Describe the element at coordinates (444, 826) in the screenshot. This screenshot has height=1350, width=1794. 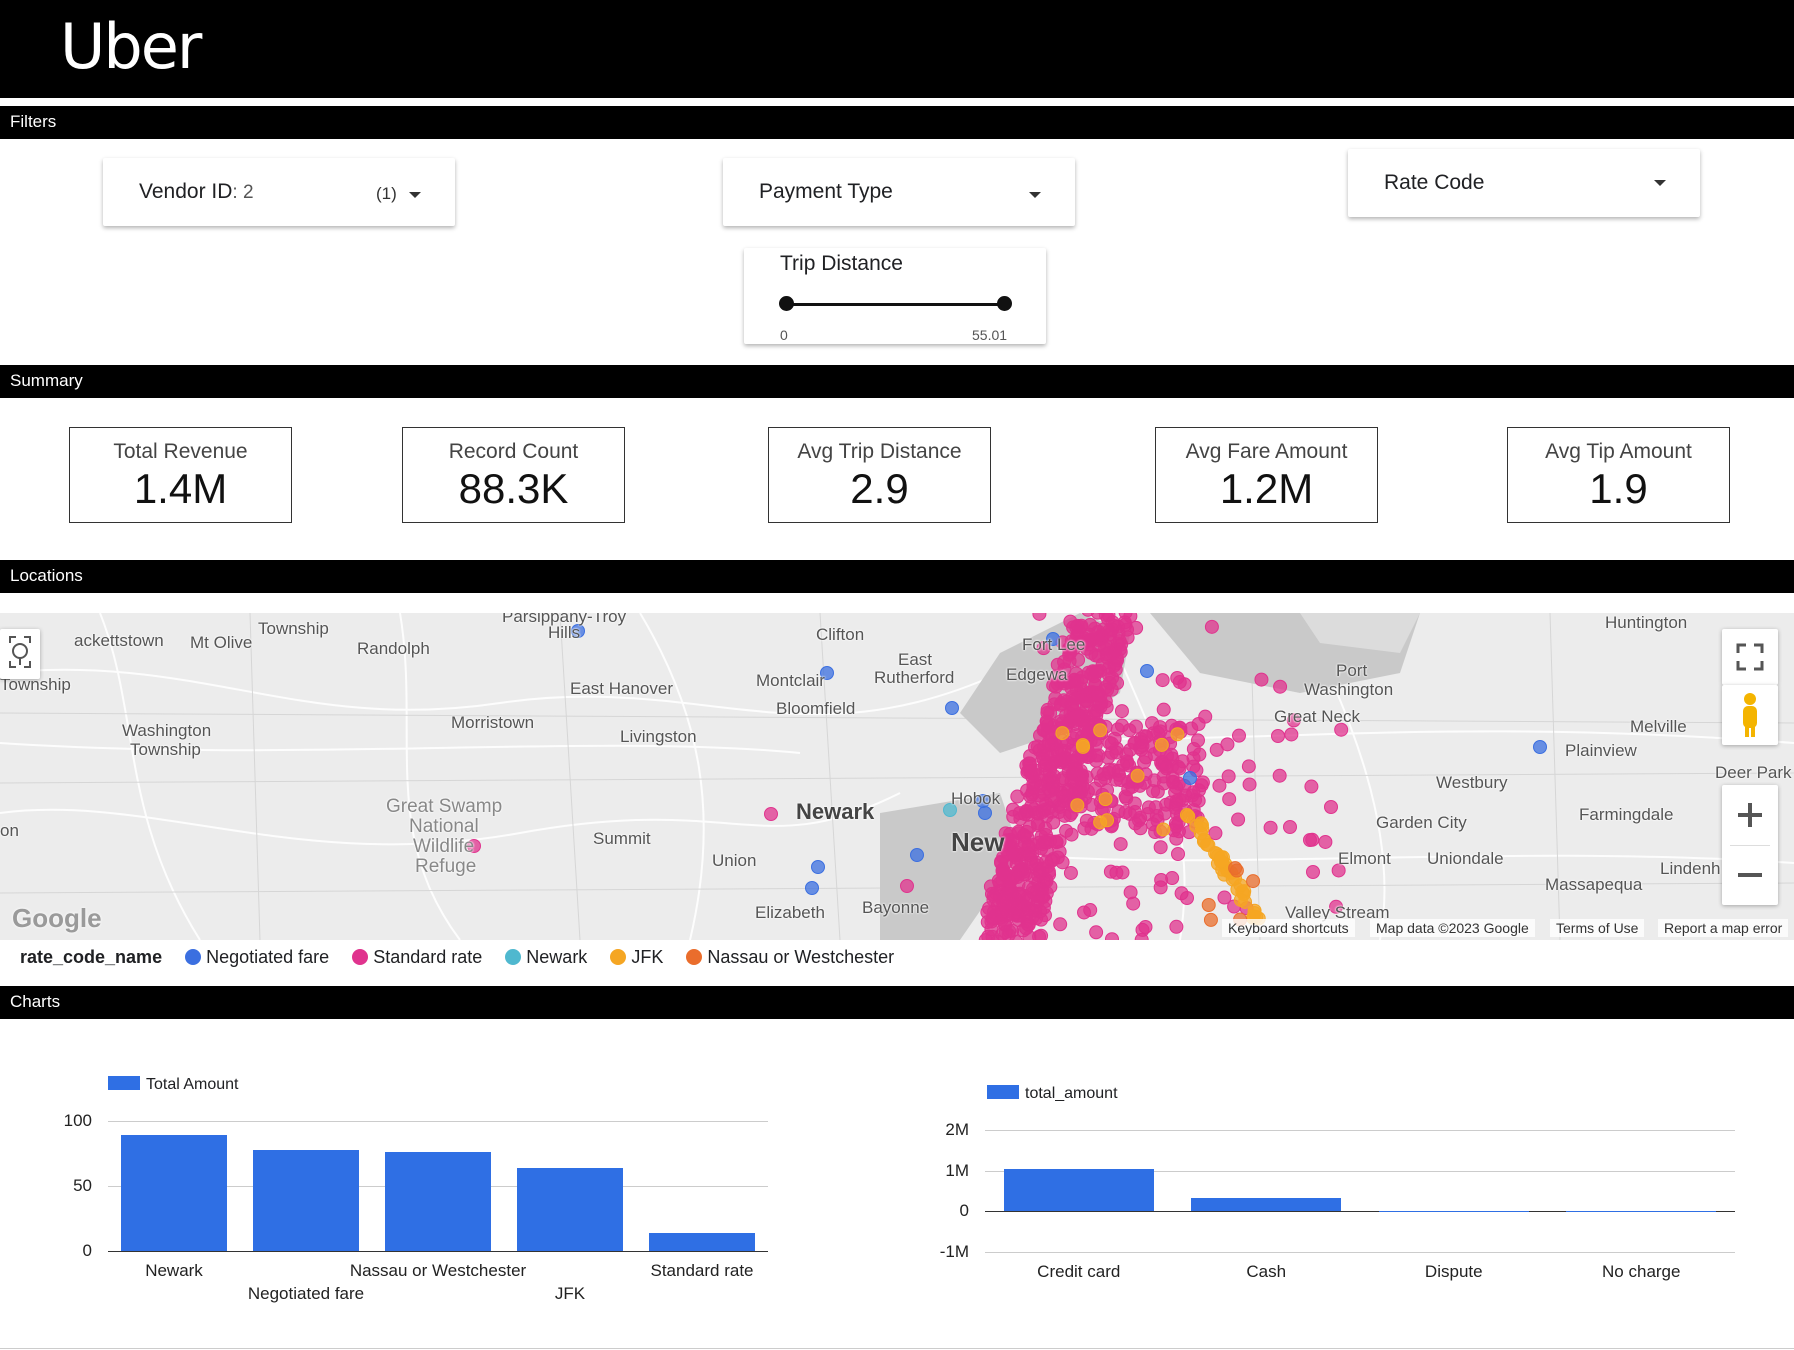
I see `map-place-label: National` at that location.